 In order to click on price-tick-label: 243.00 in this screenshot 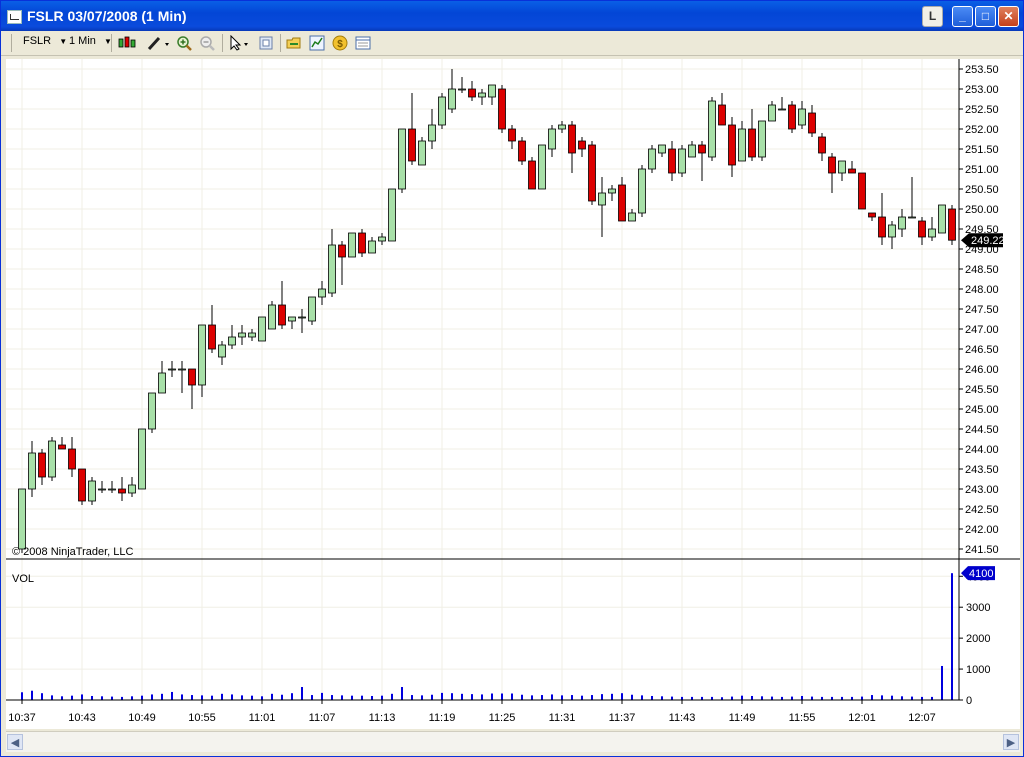, I will do `click(982, 490)`.